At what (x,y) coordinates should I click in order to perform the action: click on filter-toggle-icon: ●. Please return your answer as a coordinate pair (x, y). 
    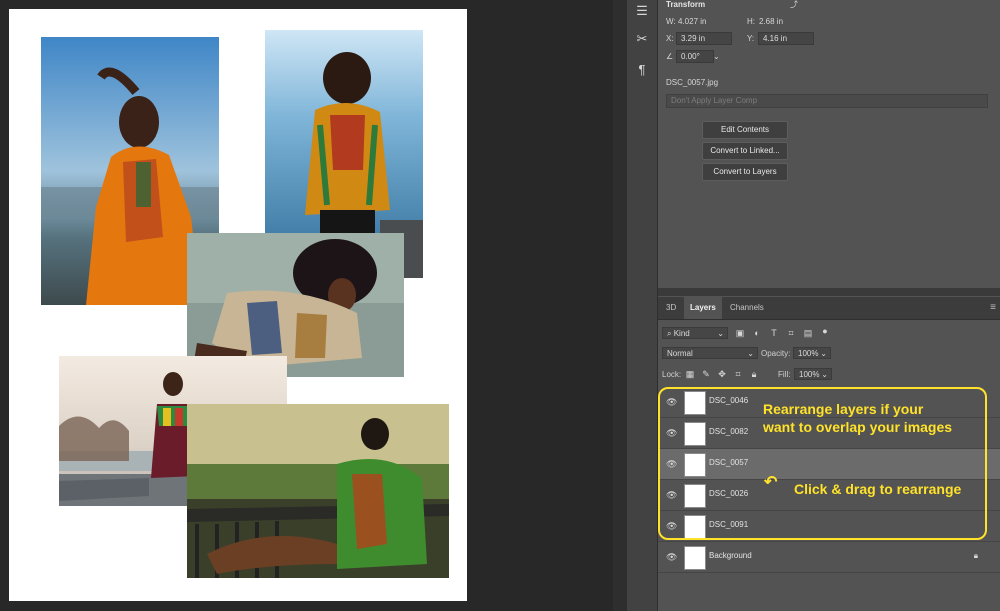
    Looking at the image, I should click on (825, 331).